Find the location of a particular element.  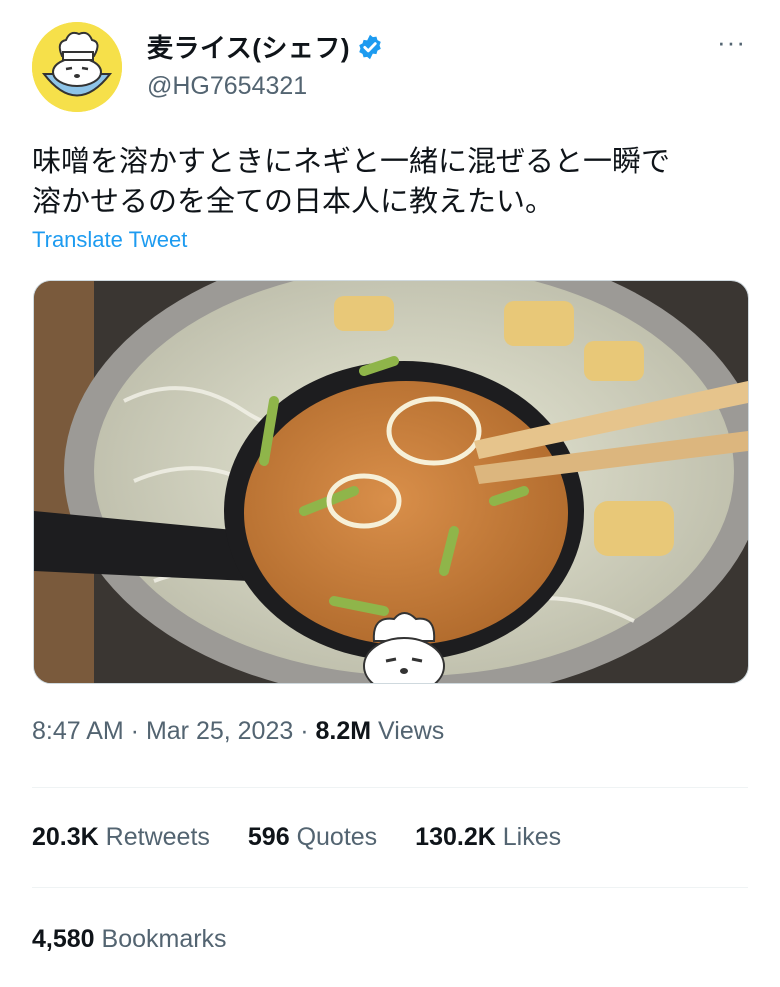

likes-label: Likes is located at coordinates (532, 837).